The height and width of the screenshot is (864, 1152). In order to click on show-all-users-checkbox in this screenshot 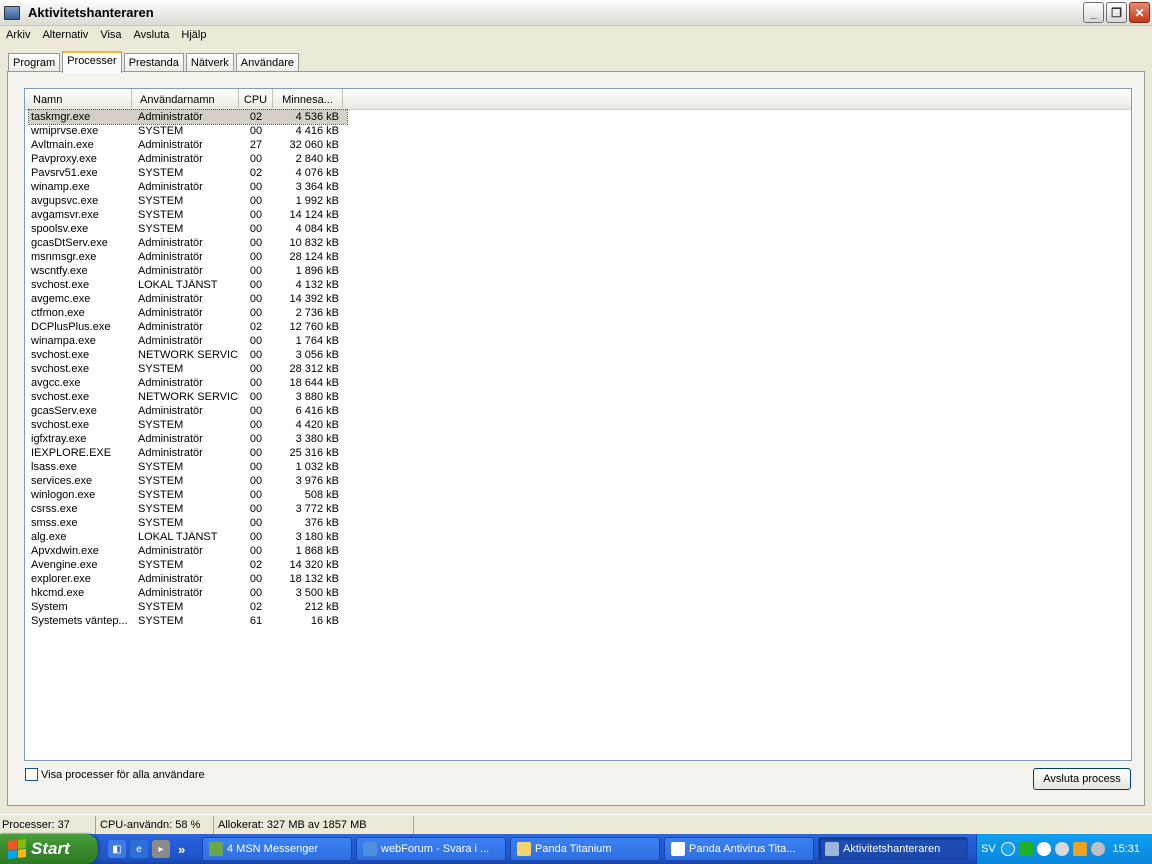, I will do `click(31, 774)`.